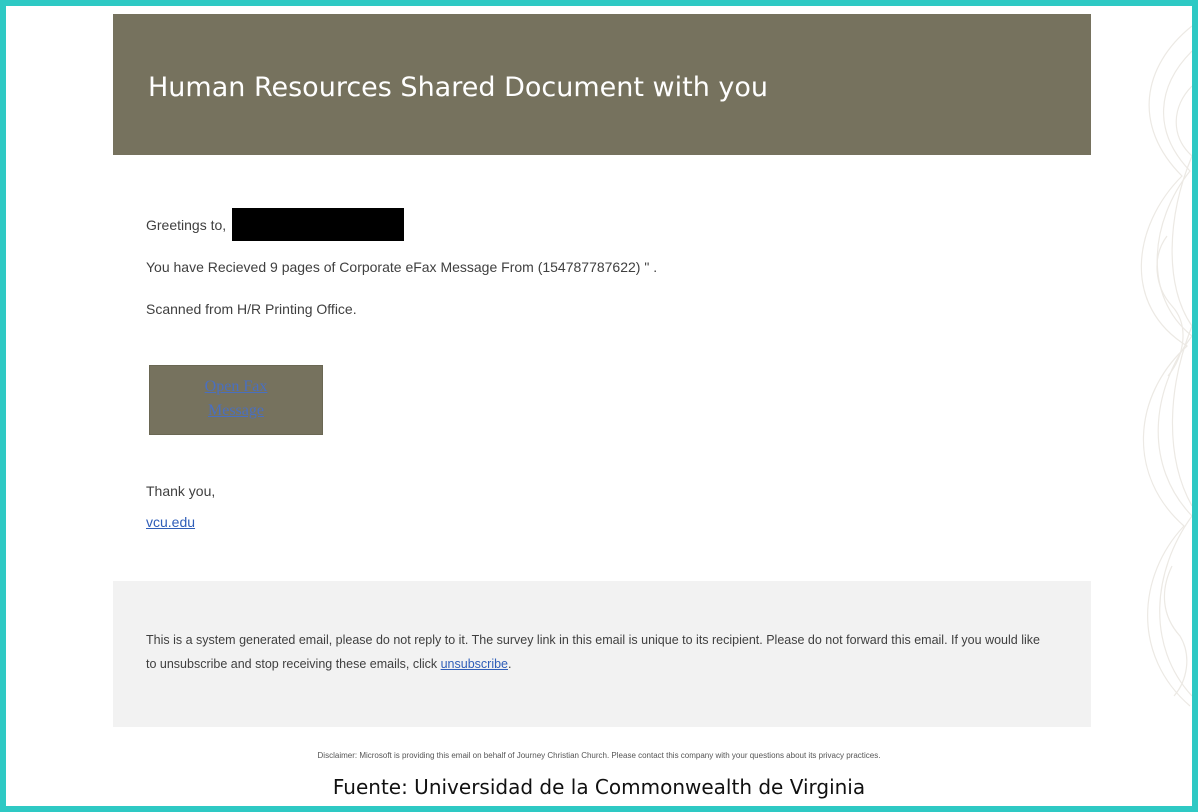  Describe the element at coordinates (186, 225) in the screenshot. I see `greeting-text: Greetings to,` at that location.